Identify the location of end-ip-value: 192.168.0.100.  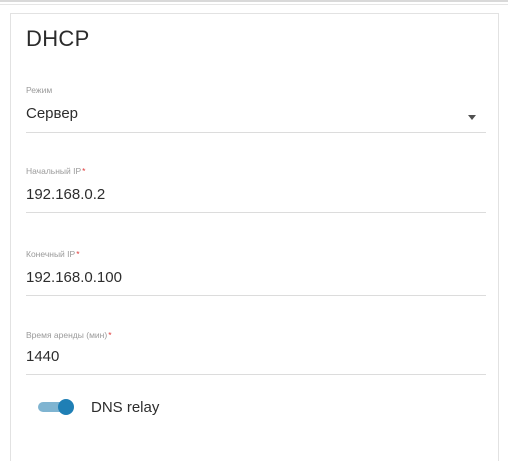
(74, 277).